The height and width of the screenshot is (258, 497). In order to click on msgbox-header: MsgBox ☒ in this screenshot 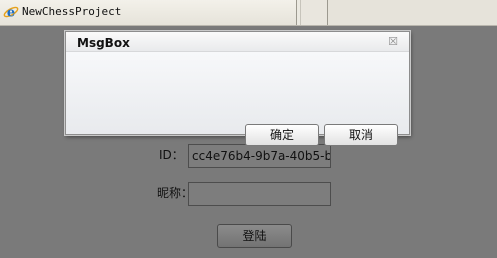, I will do `click(237, 42)`.